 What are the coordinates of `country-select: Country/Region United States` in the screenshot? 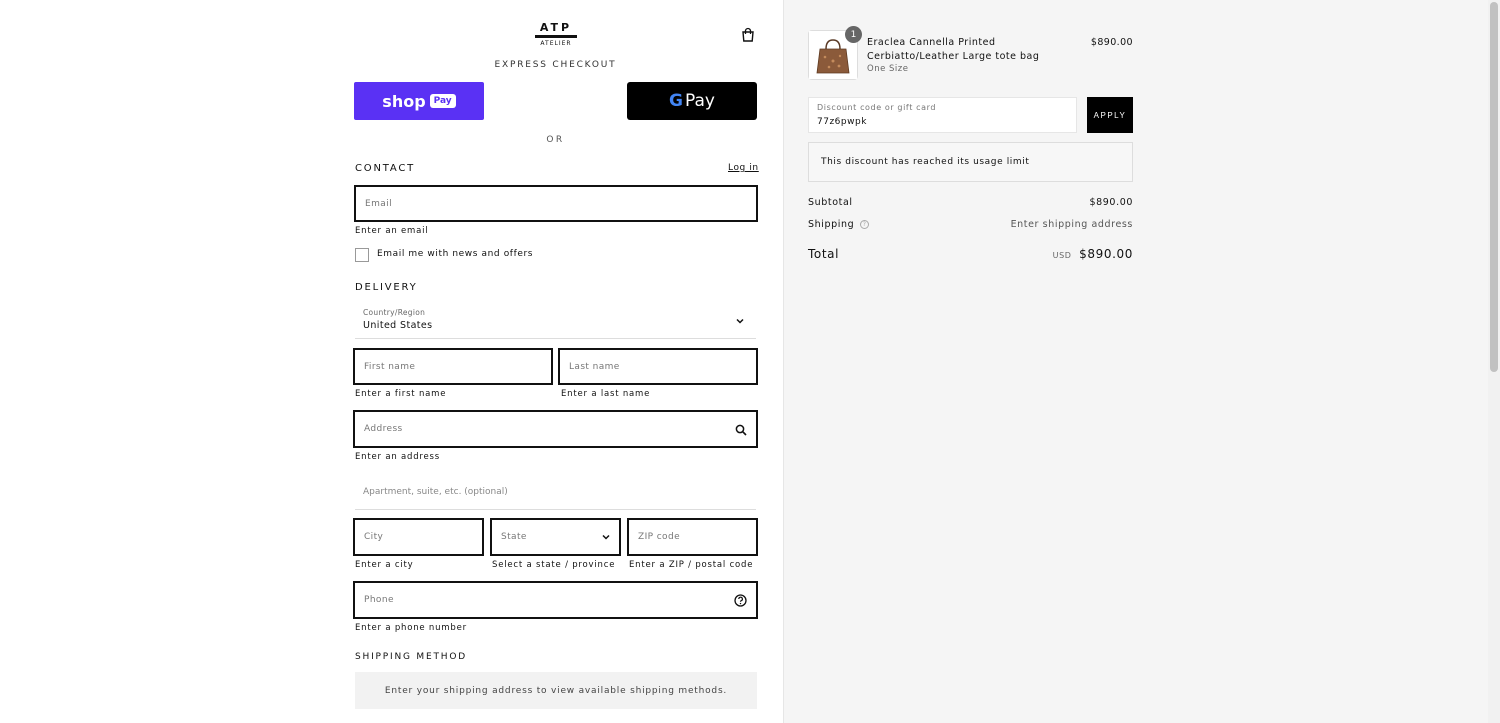 It's located at (555, 321).